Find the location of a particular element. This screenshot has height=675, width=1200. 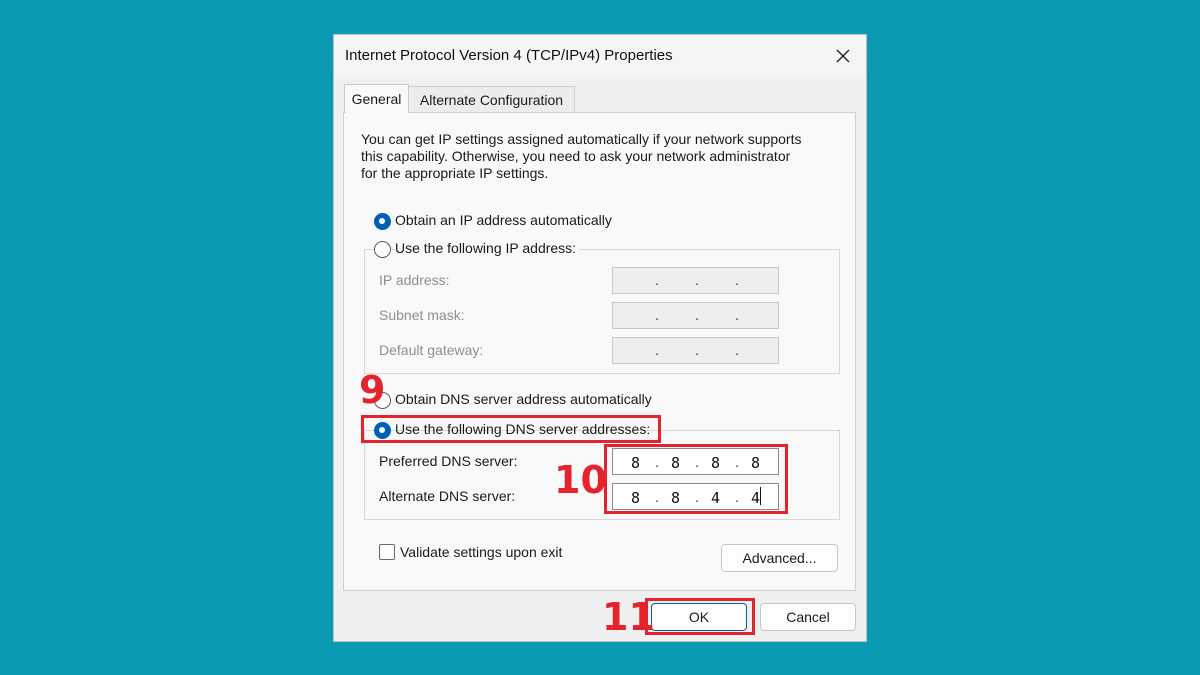

subnet-mask-field: . . . is located at coordinates (695, 315).